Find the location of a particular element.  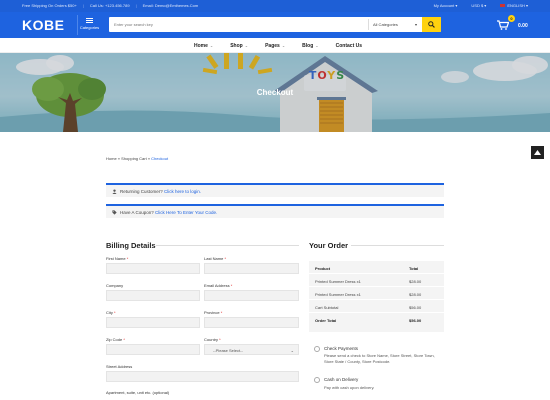

coupon-link: Click Here To Enter Your Code. is located at coordinates (186, 212).